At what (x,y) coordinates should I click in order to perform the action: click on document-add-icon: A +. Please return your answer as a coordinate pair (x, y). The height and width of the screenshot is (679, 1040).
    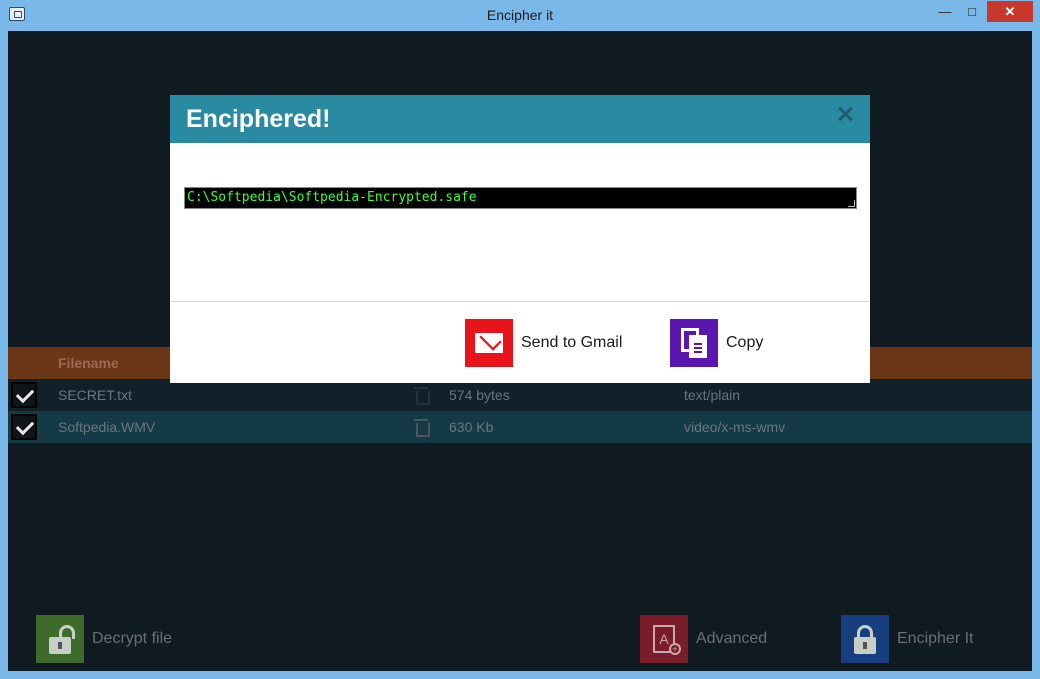
    Looking at the image, I should click on (667, 640).